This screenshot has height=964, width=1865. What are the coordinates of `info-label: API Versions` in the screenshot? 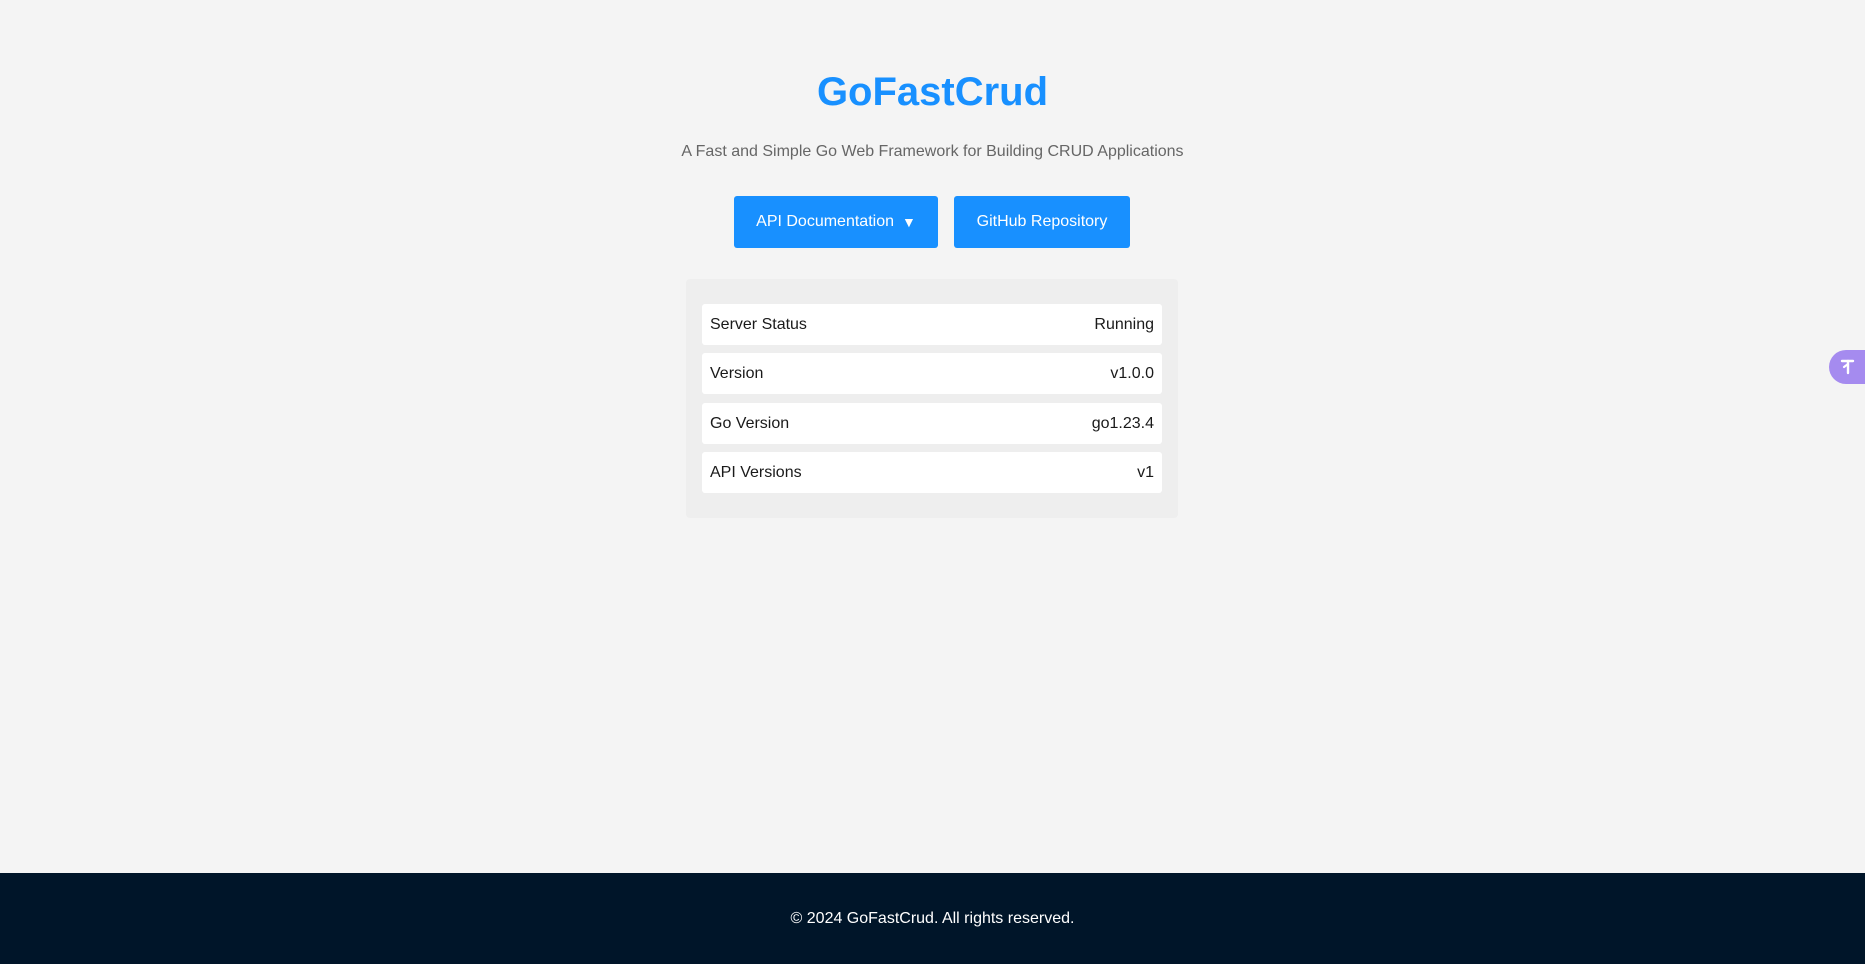 It's located at (756, 472).